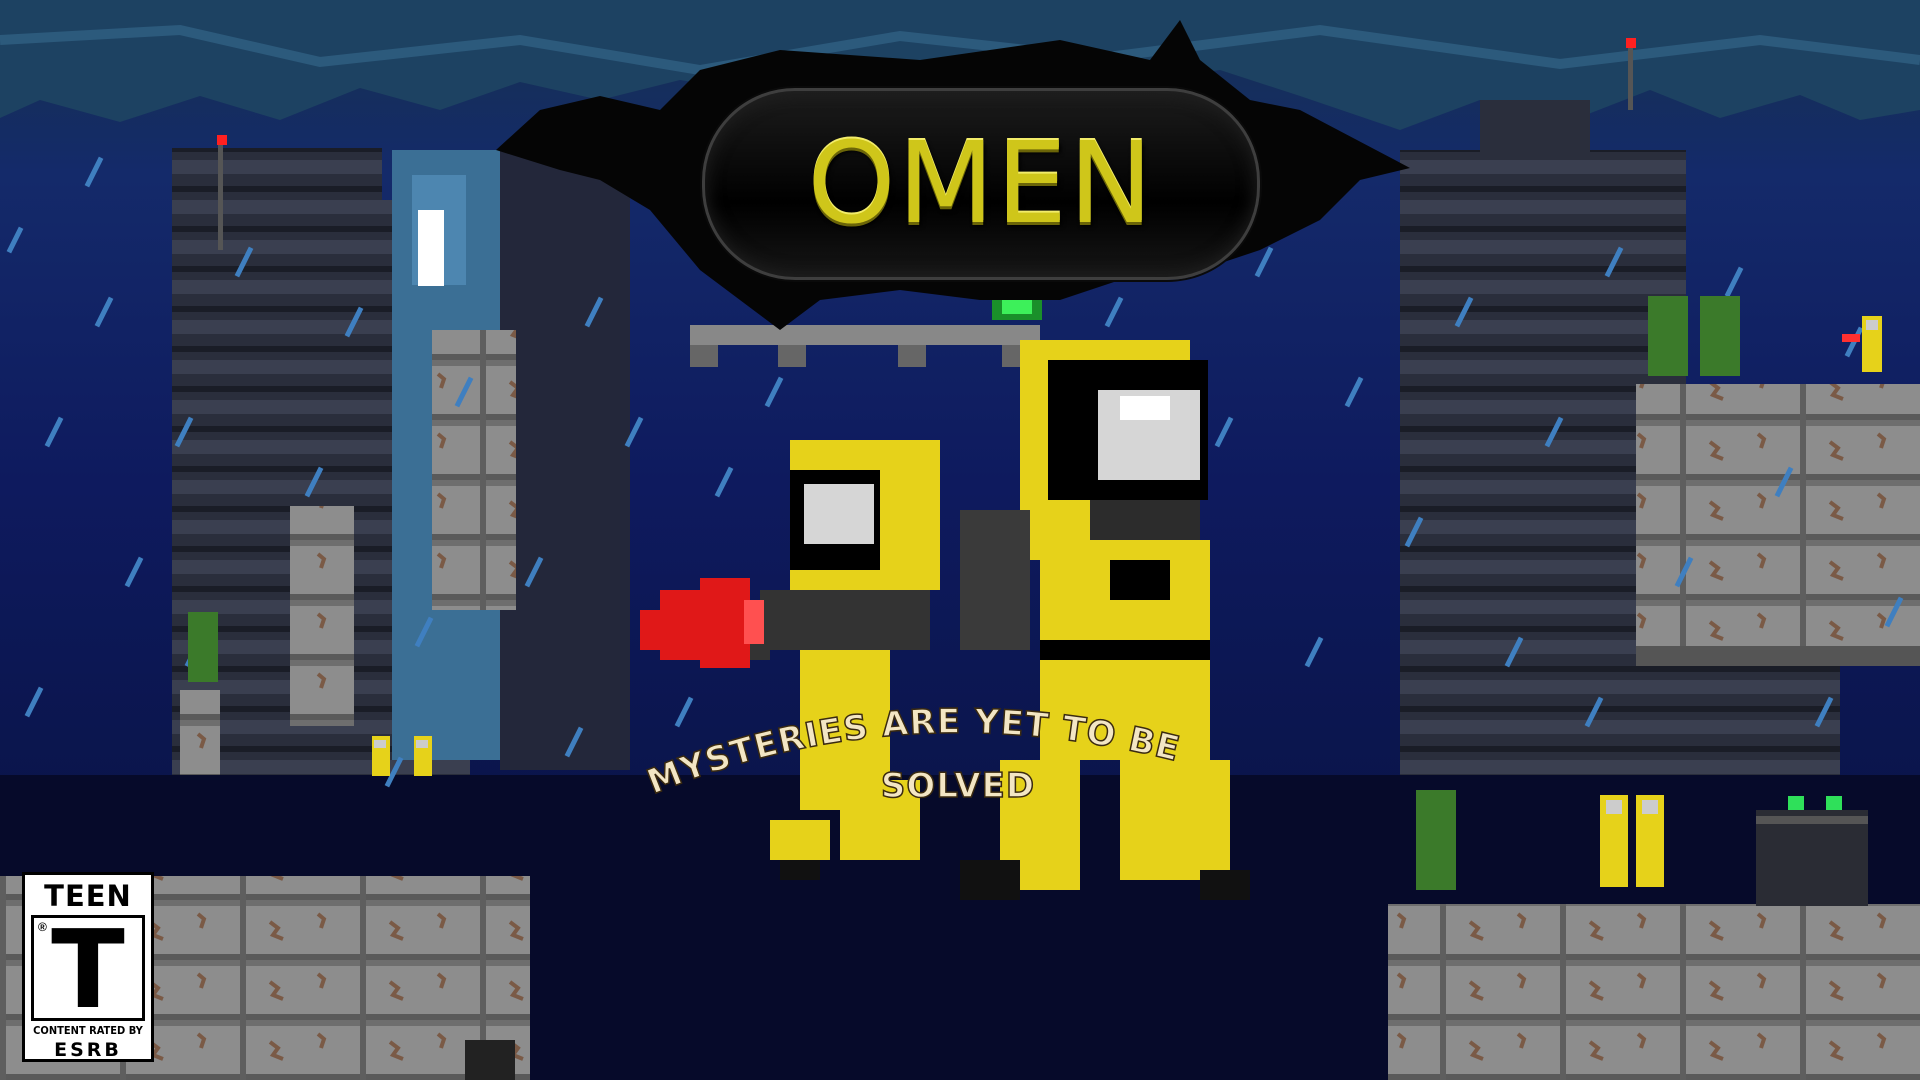 Image resolution: width=1920 pixels, height=1080 pixels. I want to click on game-title-plate: OMEN, so click(981, 184).